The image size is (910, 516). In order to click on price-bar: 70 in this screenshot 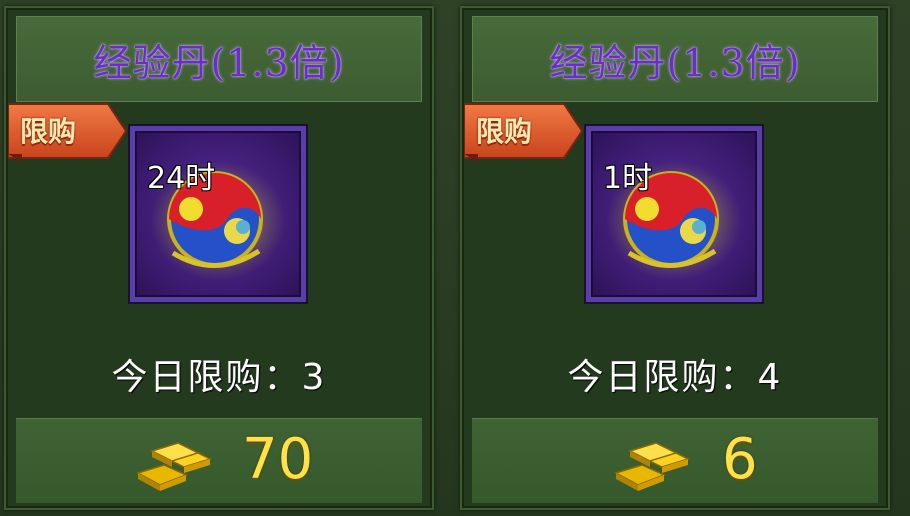, I will do `click(219, 460)`.